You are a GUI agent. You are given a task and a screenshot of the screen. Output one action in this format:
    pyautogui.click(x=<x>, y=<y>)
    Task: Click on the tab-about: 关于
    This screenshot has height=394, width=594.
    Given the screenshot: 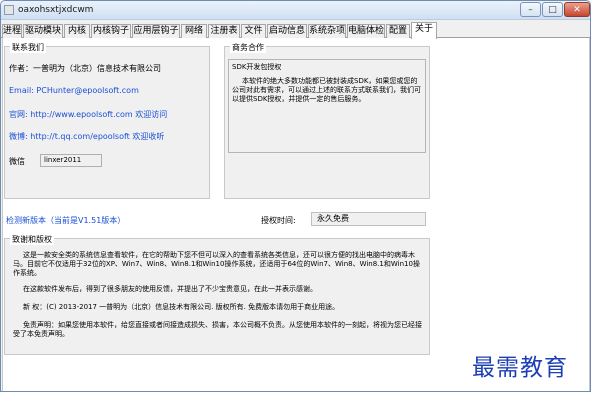 What is the action you would take?
    pyautogui.click(x=424, y=30)
    